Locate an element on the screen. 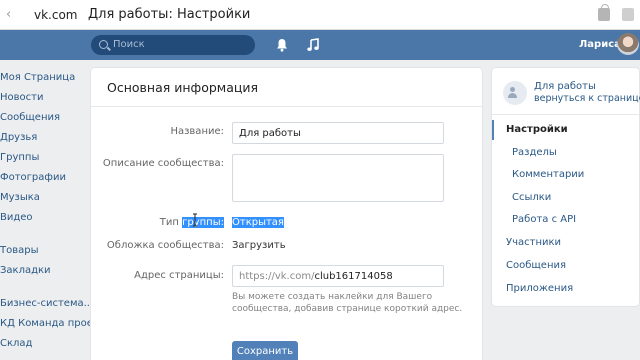  save-button: Сохранить is located at coordinates (265, 350).